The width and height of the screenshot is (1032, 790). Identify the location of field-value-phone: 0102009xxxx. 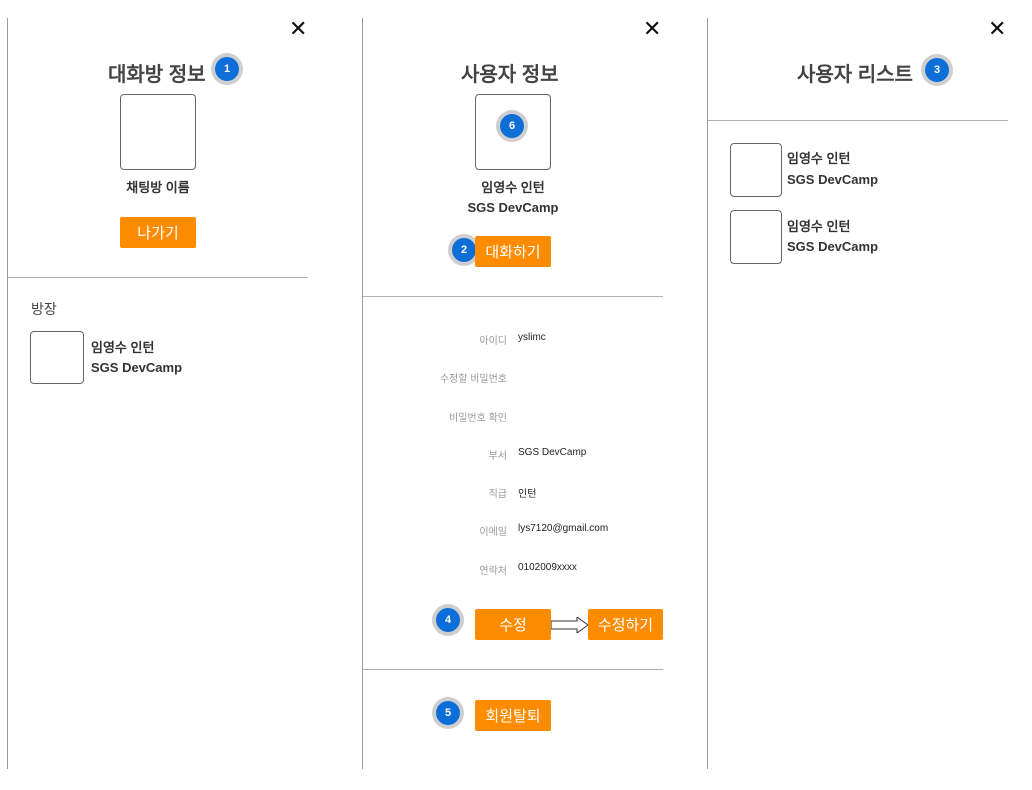
(547, 567).